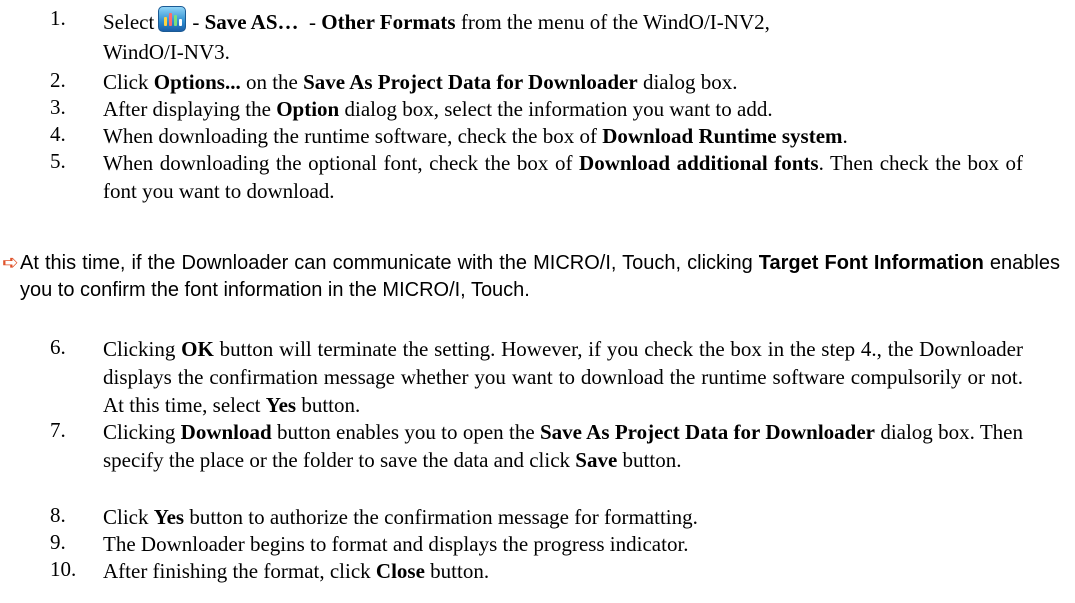 The image size is (1075, 603). What do you see at coordinates (58, 430) in the screenshot?
I see `step-number: 7.` at bounding box center [58, 430].